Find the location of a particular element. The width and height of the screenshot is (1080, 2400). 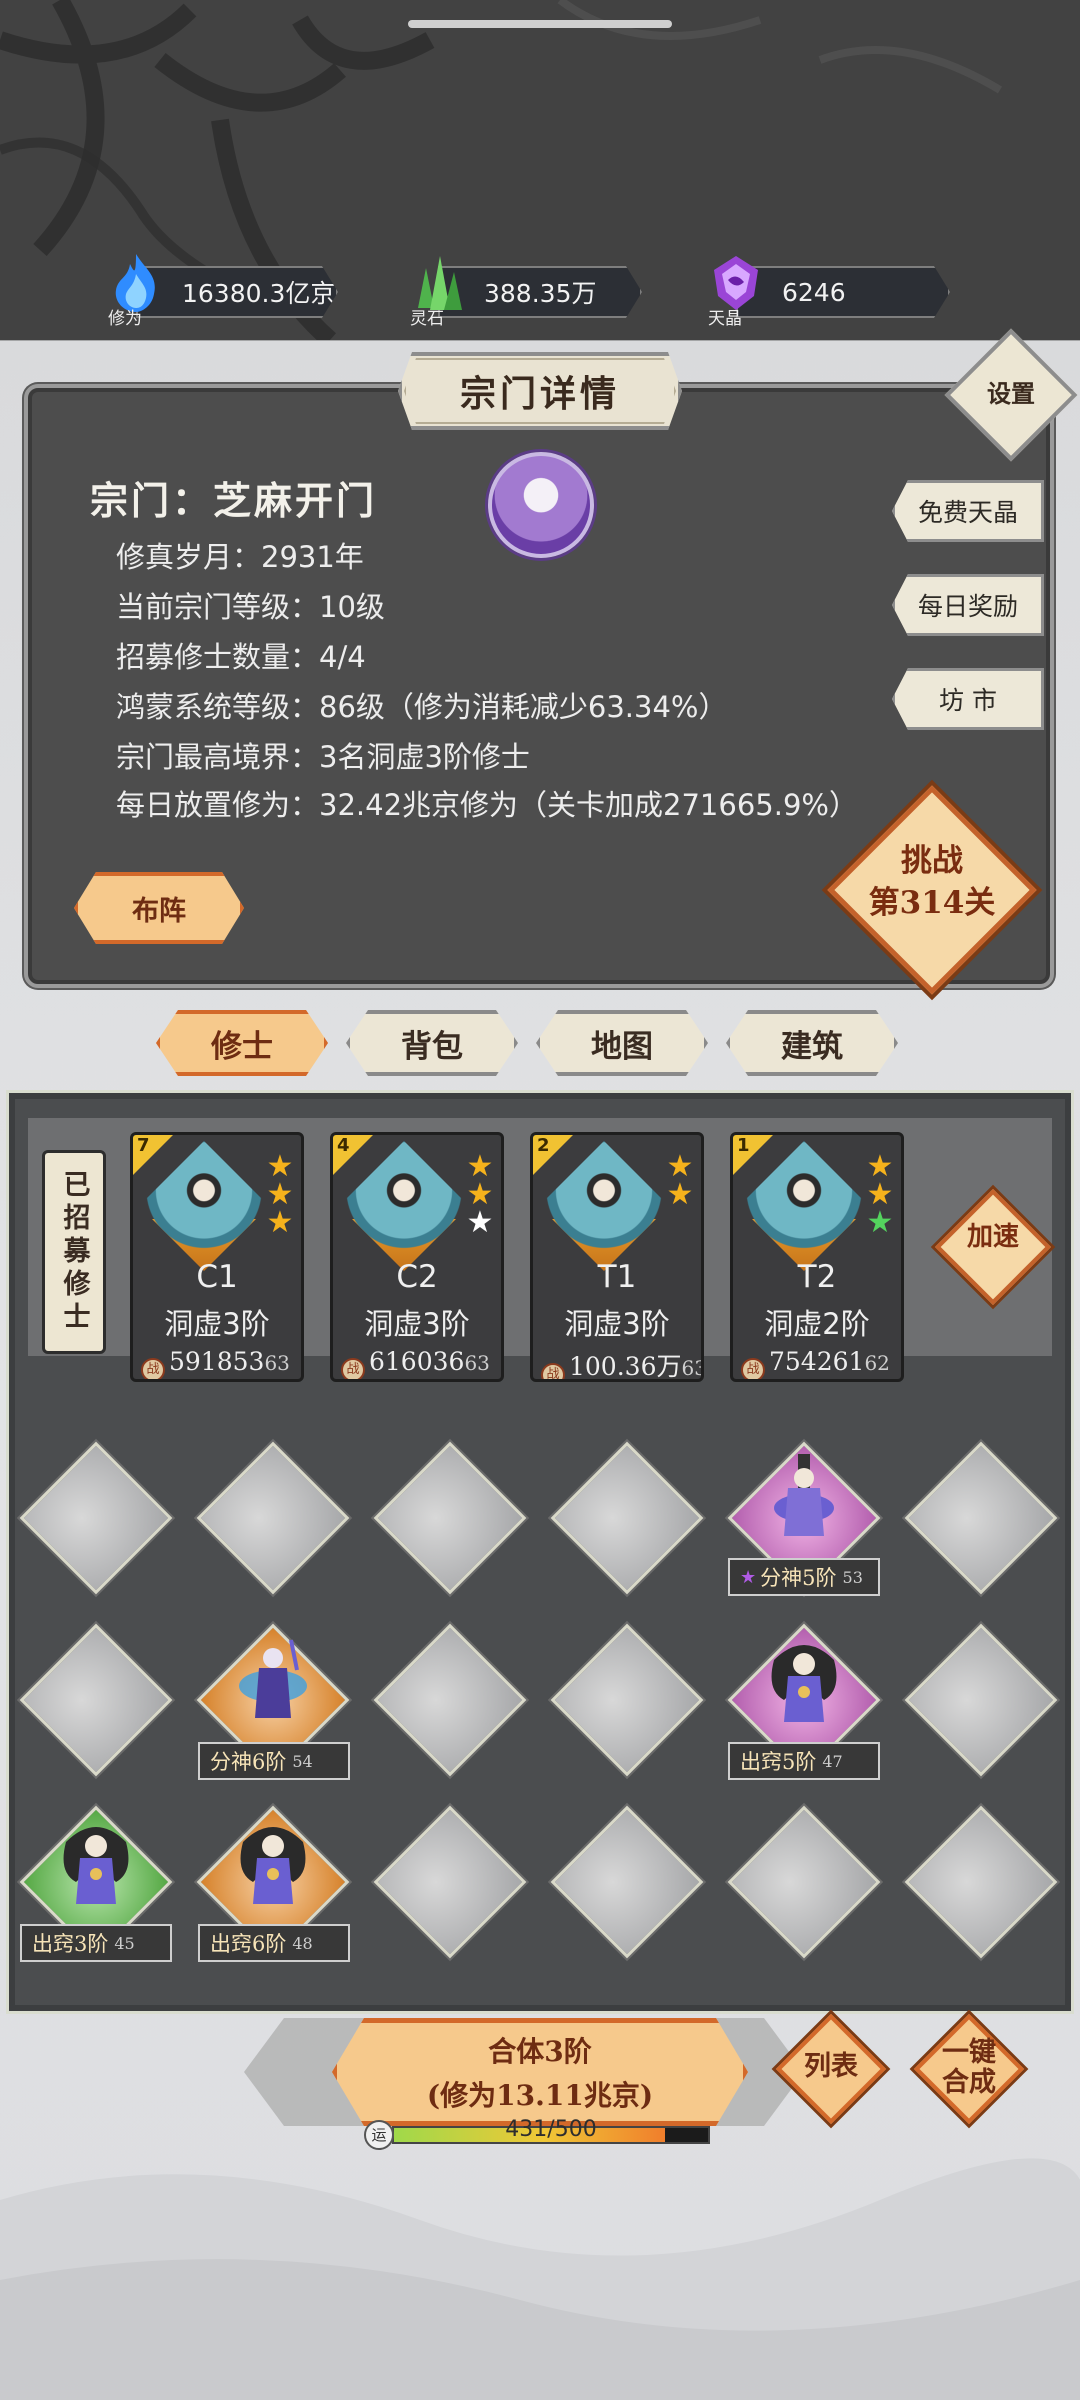

stat-years: 修真岁月：2931年 is located at coordinates (240, 557).